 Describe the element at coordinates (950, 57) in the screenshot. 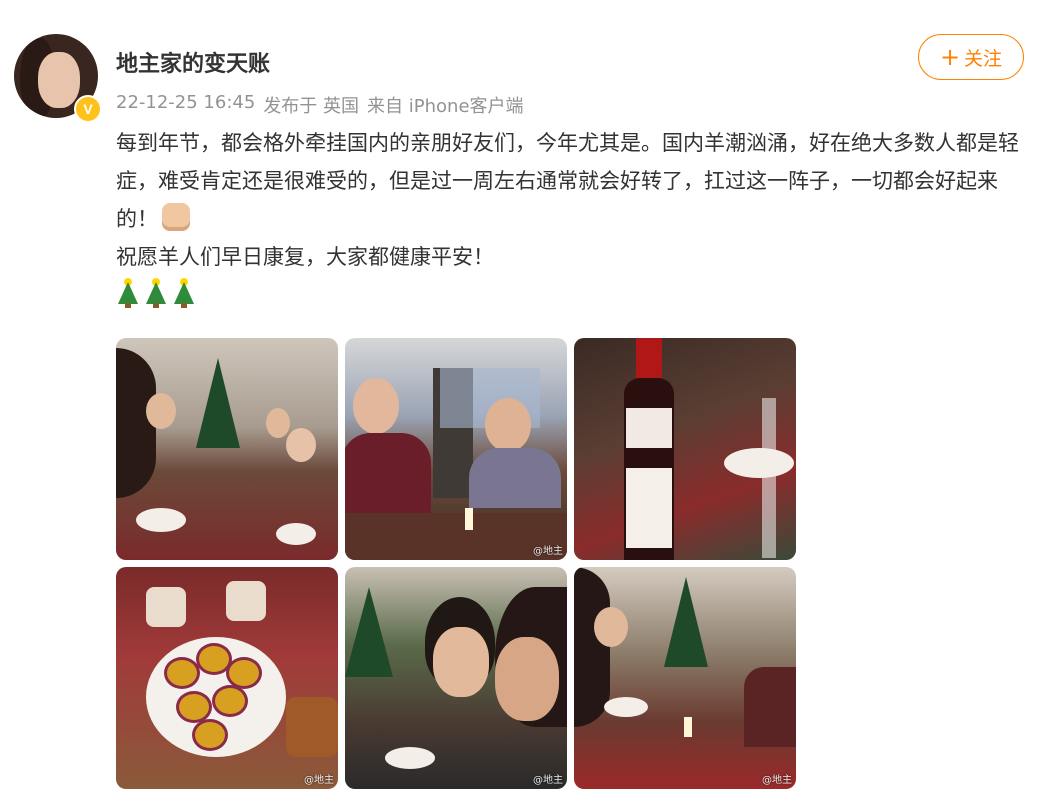

I see `plus-icon: +` at that location.